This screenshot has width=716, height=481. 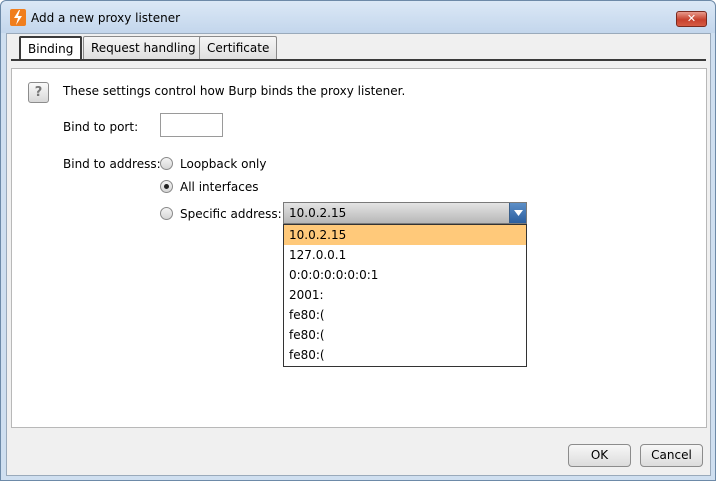 What do you see at coordinates (517, 213) in the screenshot?
I see `chevron-down-icon` at bounding box center [517, 213].